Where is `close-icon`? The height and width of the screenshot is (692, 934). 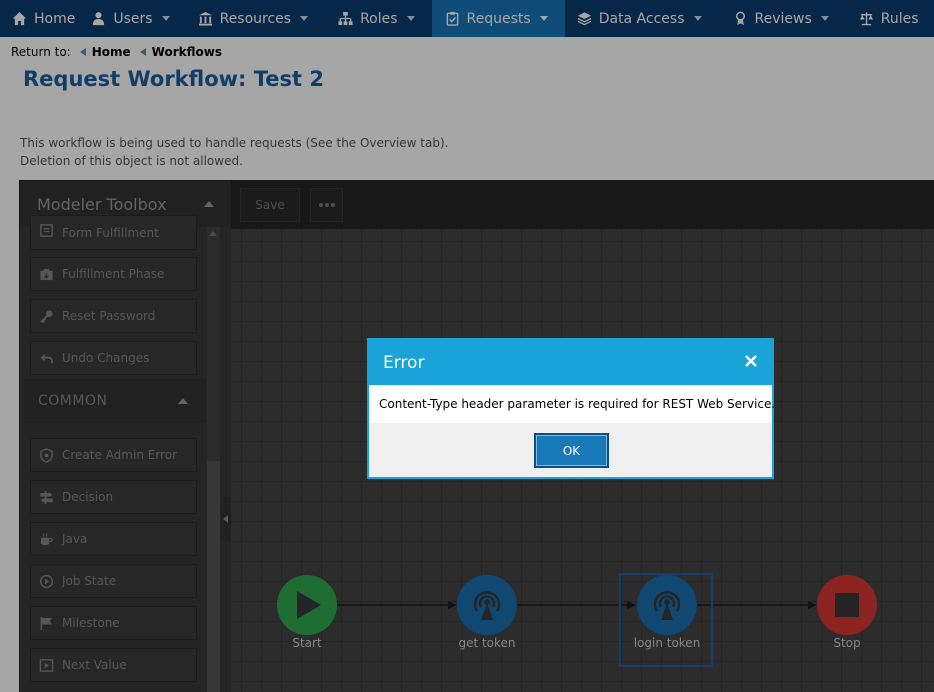 close-icon is located at coordinates (751, 361).